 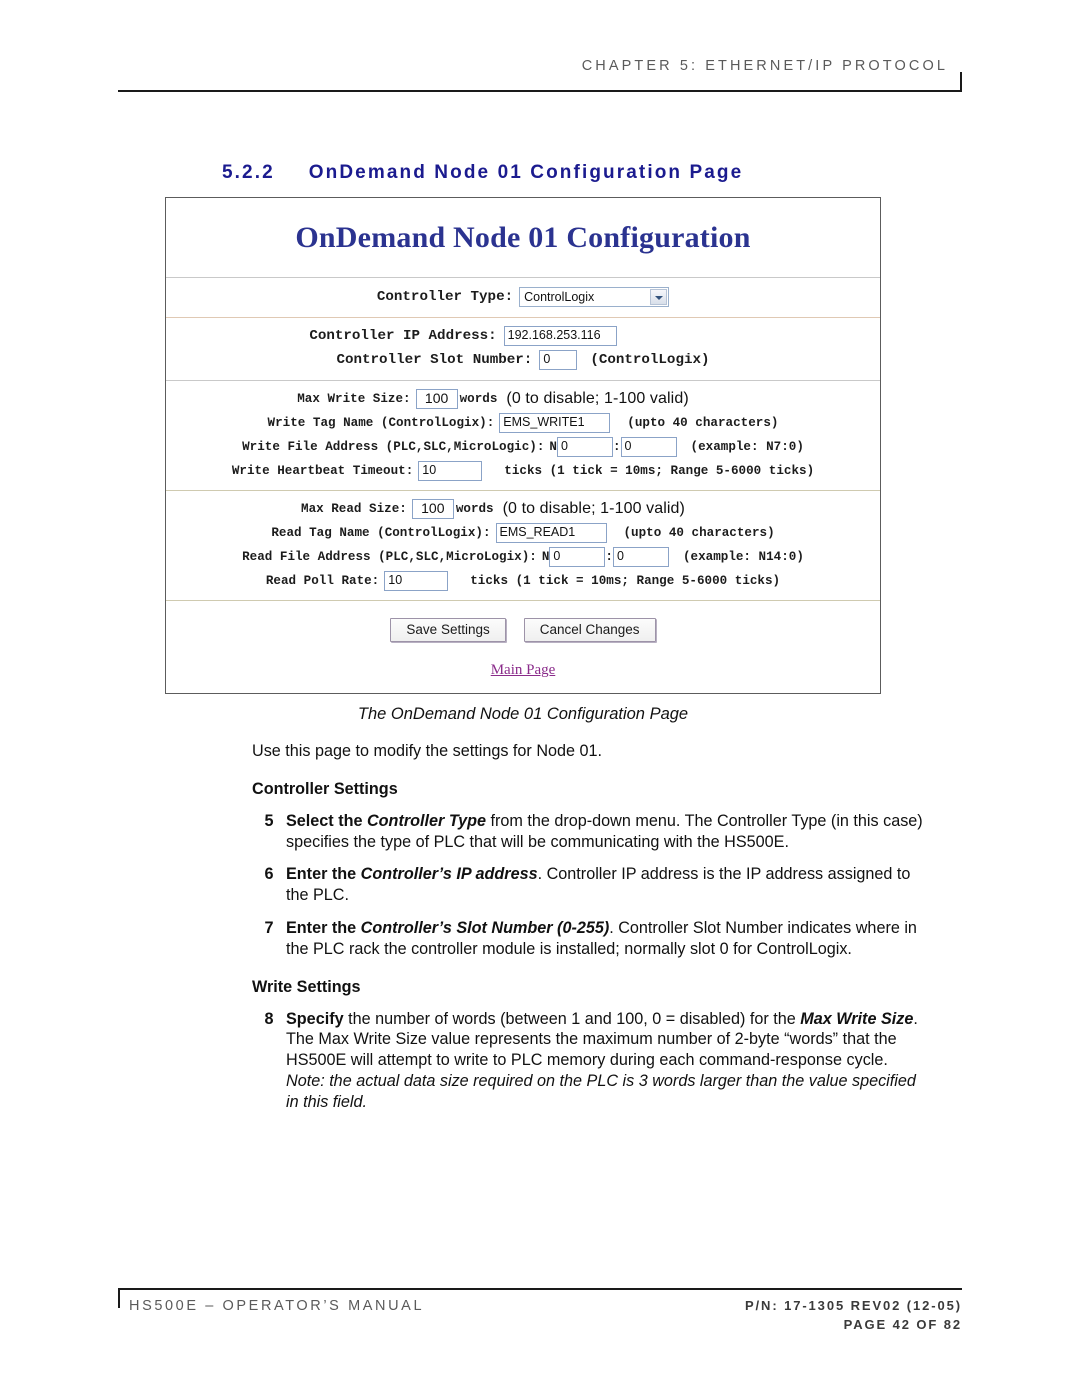 What do you see at coordinates (269, 1018) in the screenshot?
I see `list-item-number: 8` at bounding box center [269, 1018].